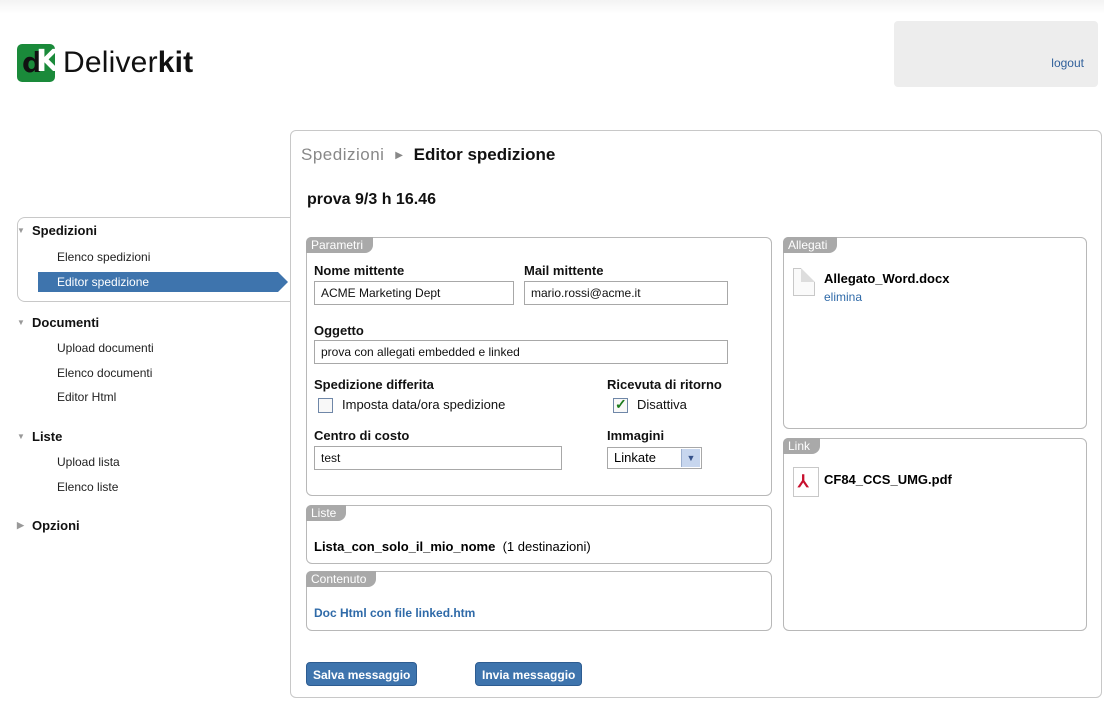 The width and height of the screenshot is (1104, 706). What do you see at coordinates (888, 479) in the screenshot?
I see `link-file-name: CF84_CCS_UMG.pdf` at bounding box center [888, 479].